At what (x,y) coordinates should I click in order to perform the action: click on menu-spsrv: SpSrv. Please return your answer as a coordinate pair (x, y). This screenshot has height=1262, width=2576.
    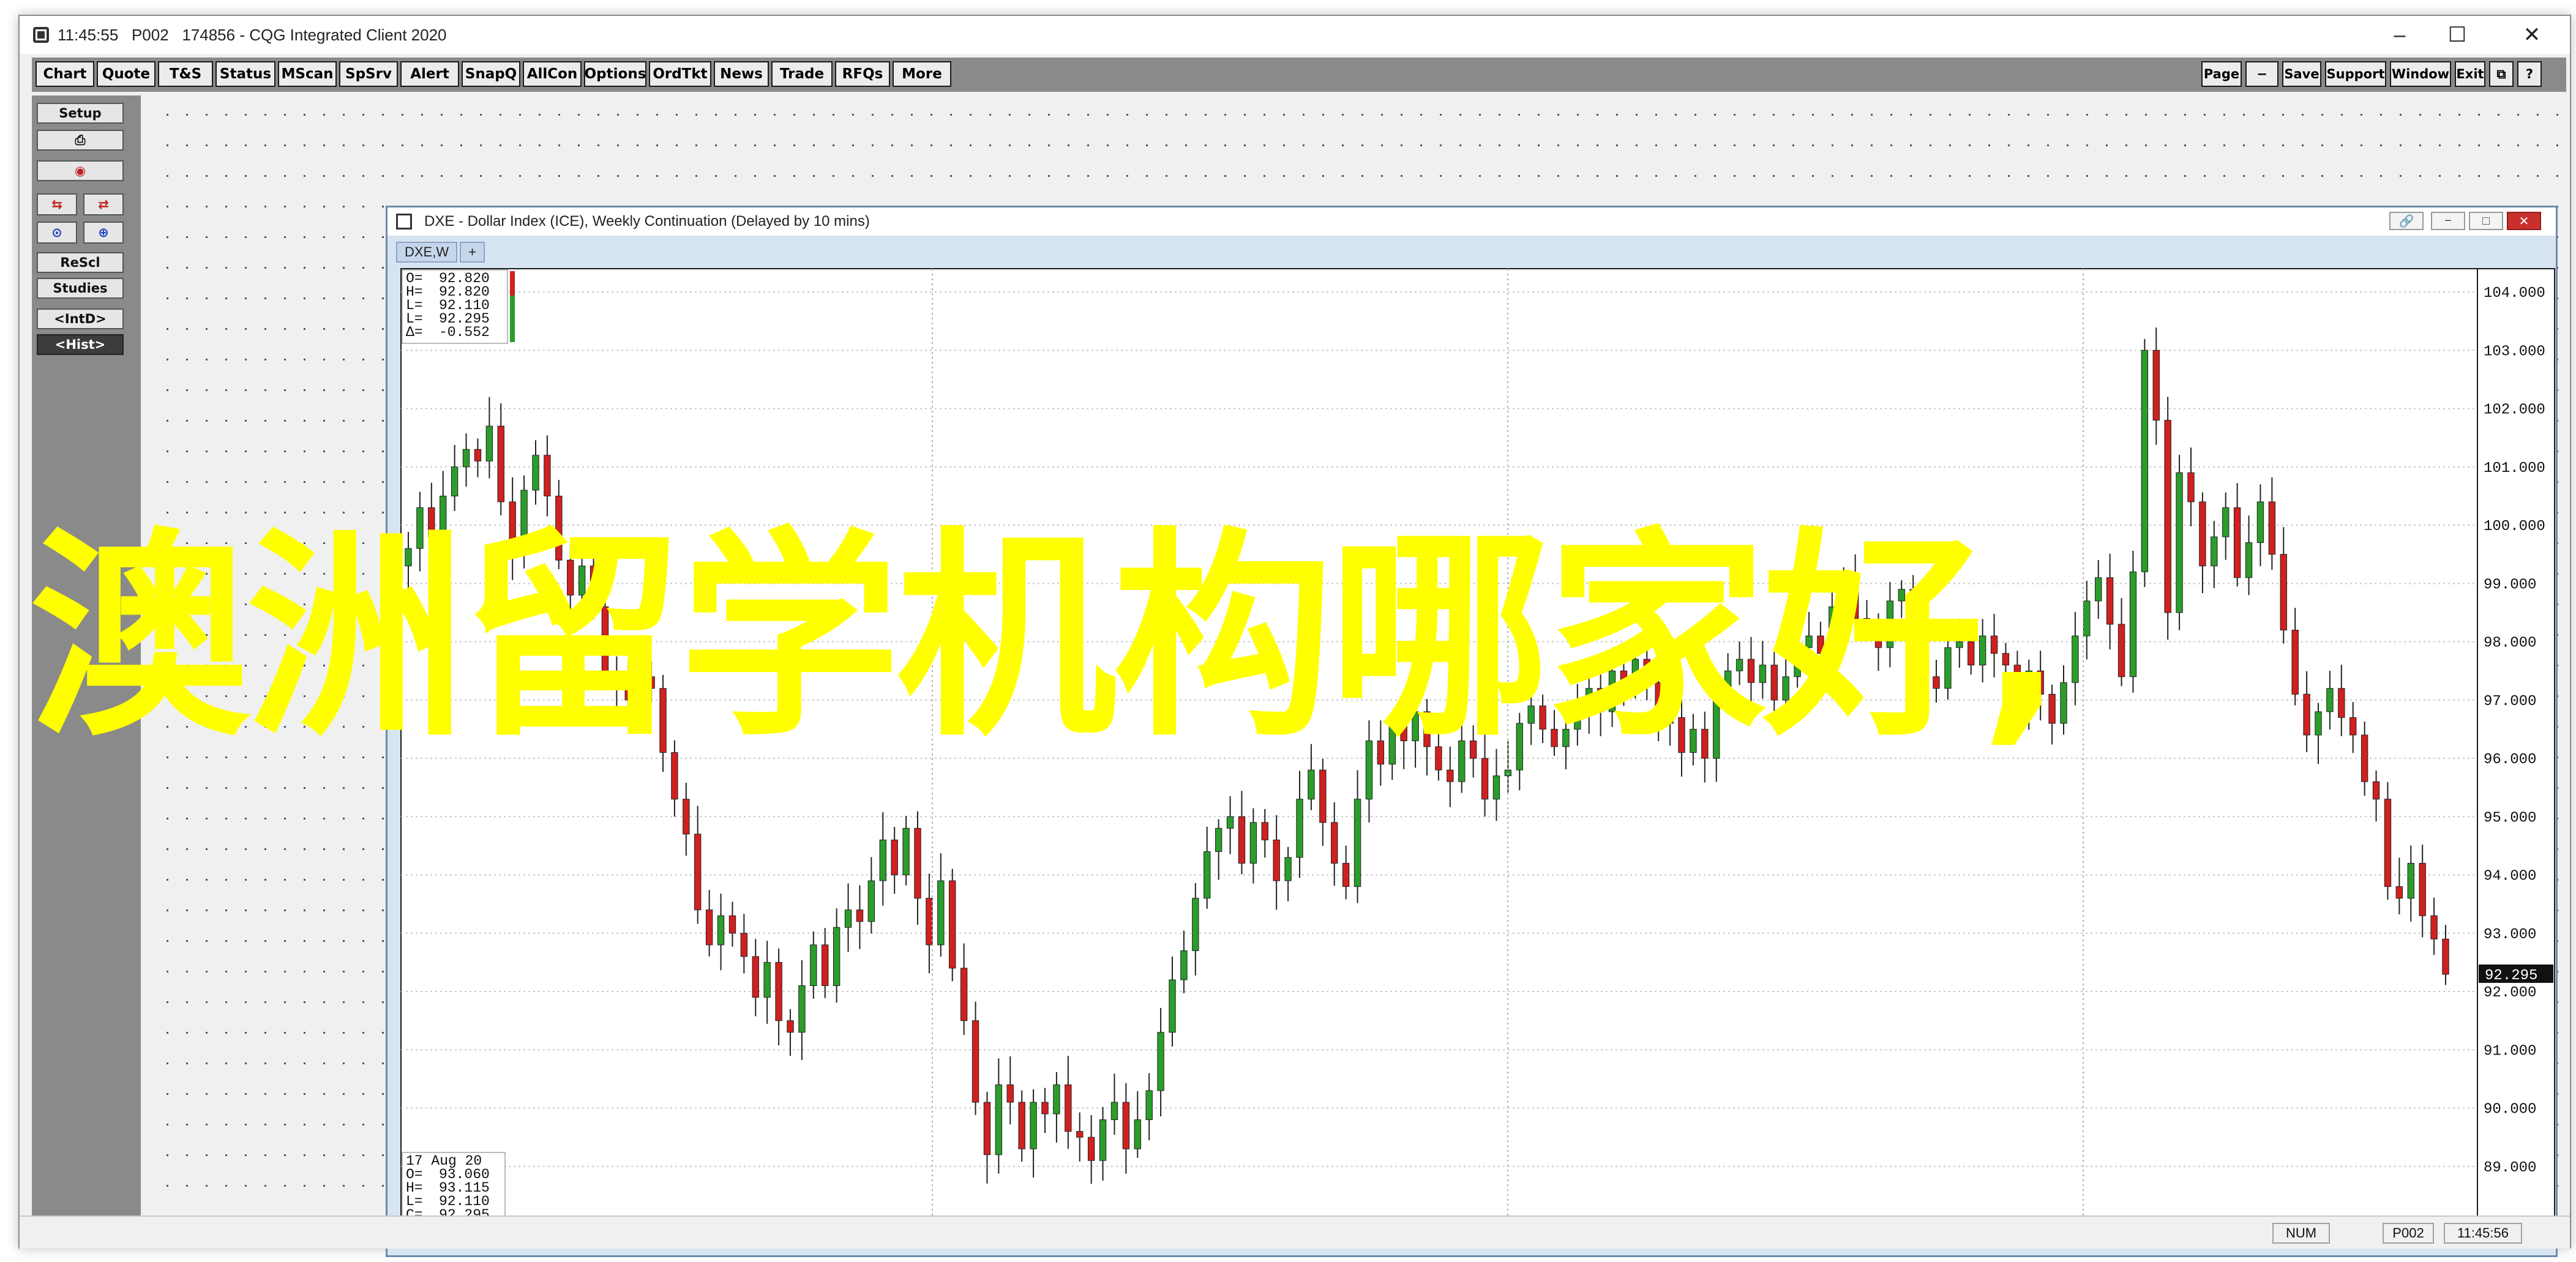
    Looking at the image, I should click on (369, 74).